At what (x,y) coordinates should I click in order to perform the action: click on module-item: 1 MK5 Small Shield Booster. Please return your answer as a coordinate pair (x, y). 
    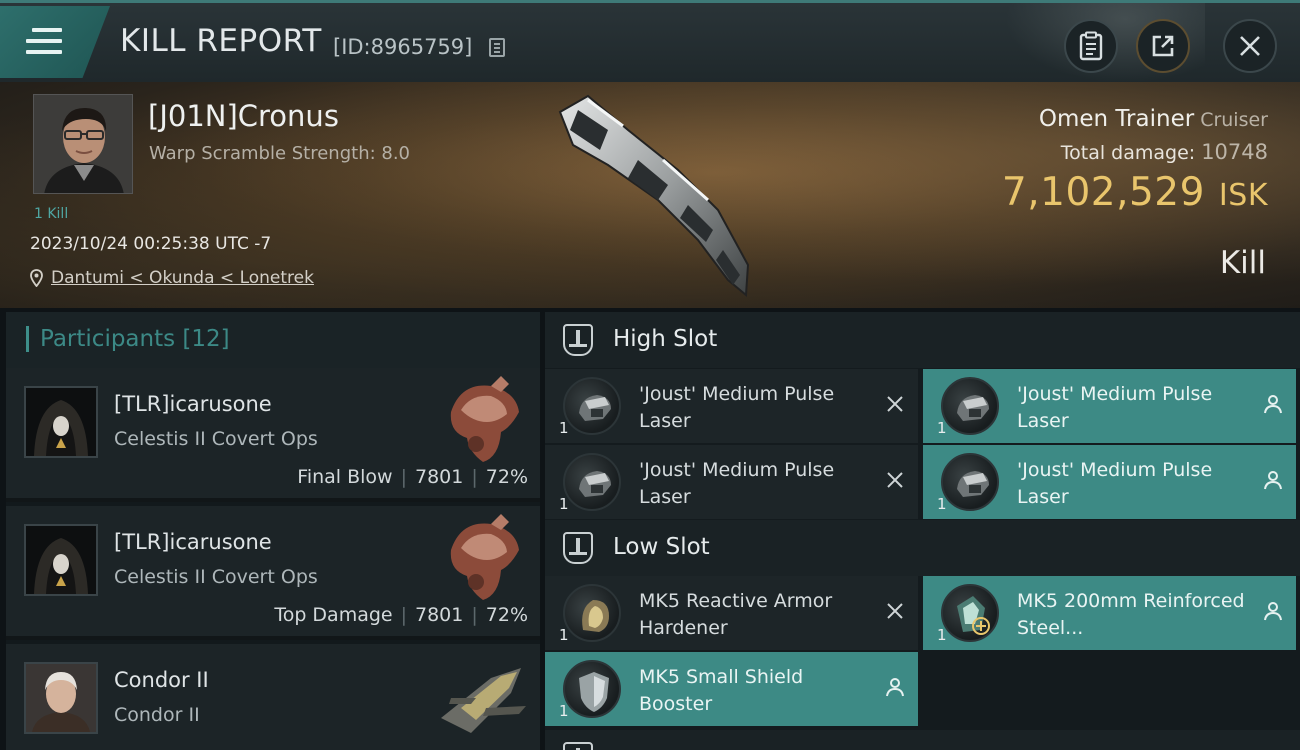
    Looking at the image, I should click on (731, 689).